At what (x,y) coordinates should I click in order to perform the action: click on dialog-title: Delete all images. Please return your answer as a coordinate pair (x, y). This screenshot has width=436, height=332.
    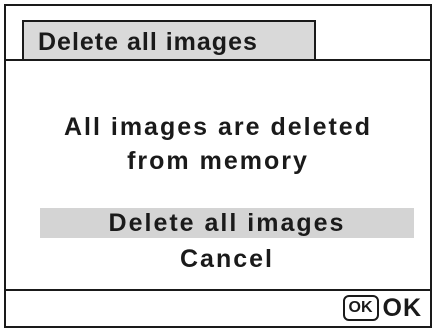
    Looking at the image, I should click on (169, 40).